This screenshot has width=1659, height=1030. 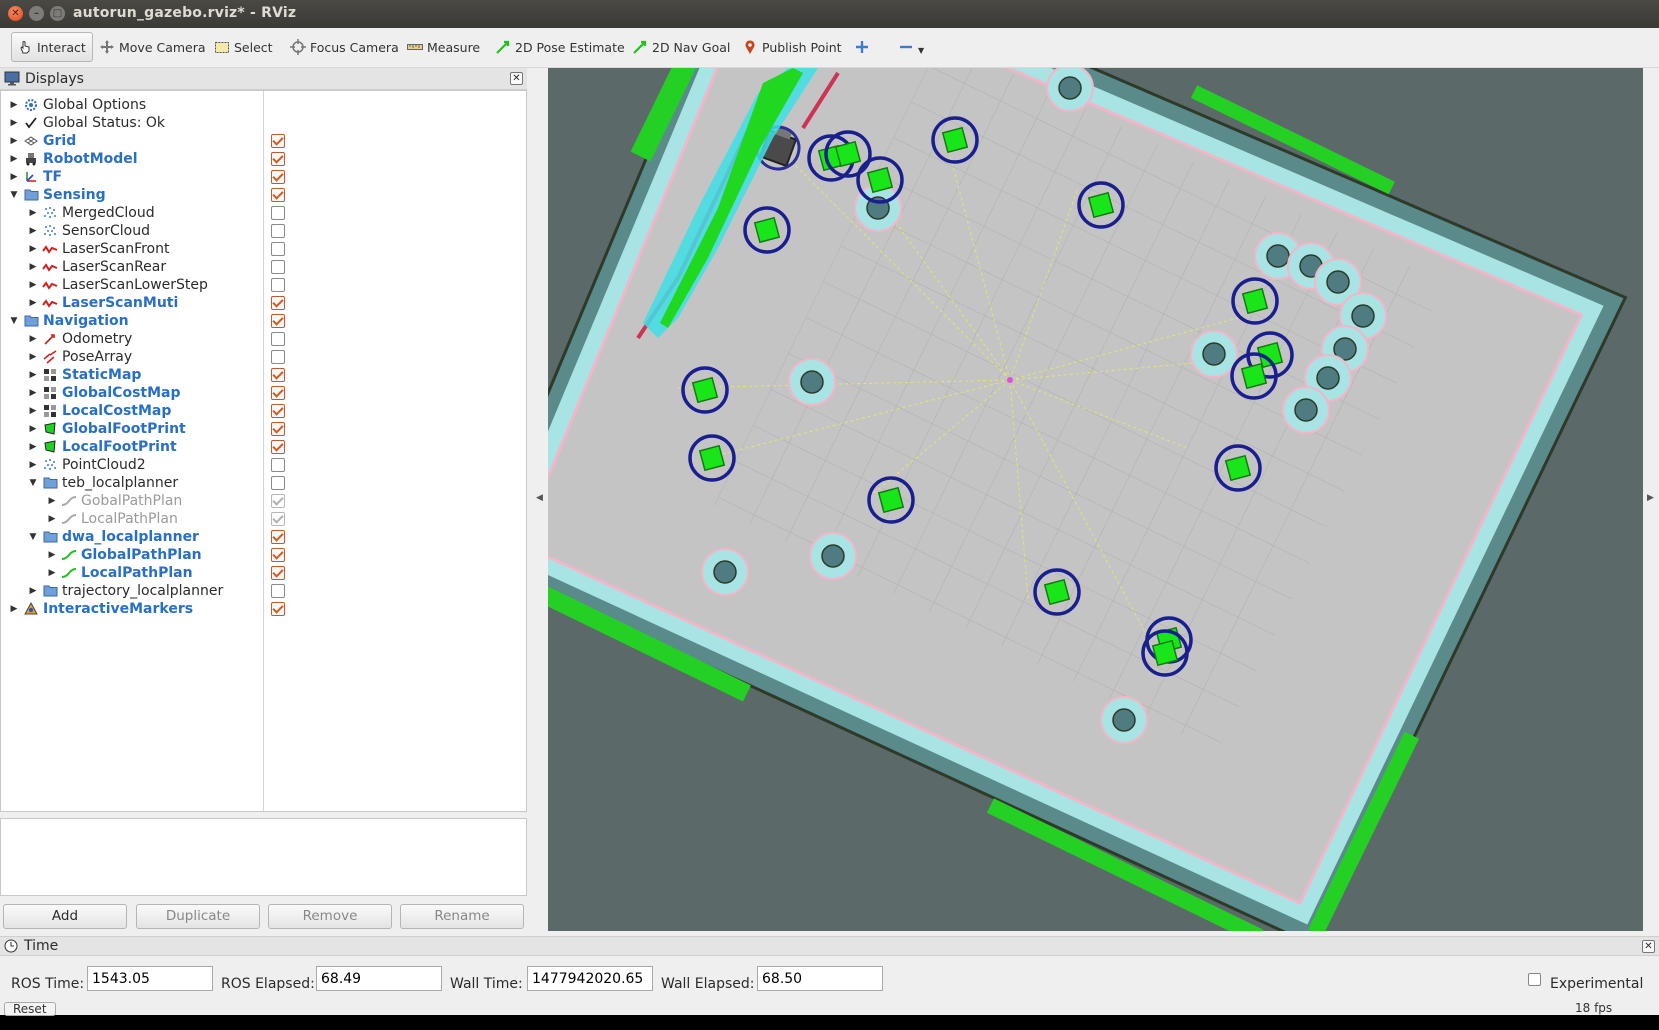 I want to click on display-item: ▼ Navigation, so click(x=263, y=320).